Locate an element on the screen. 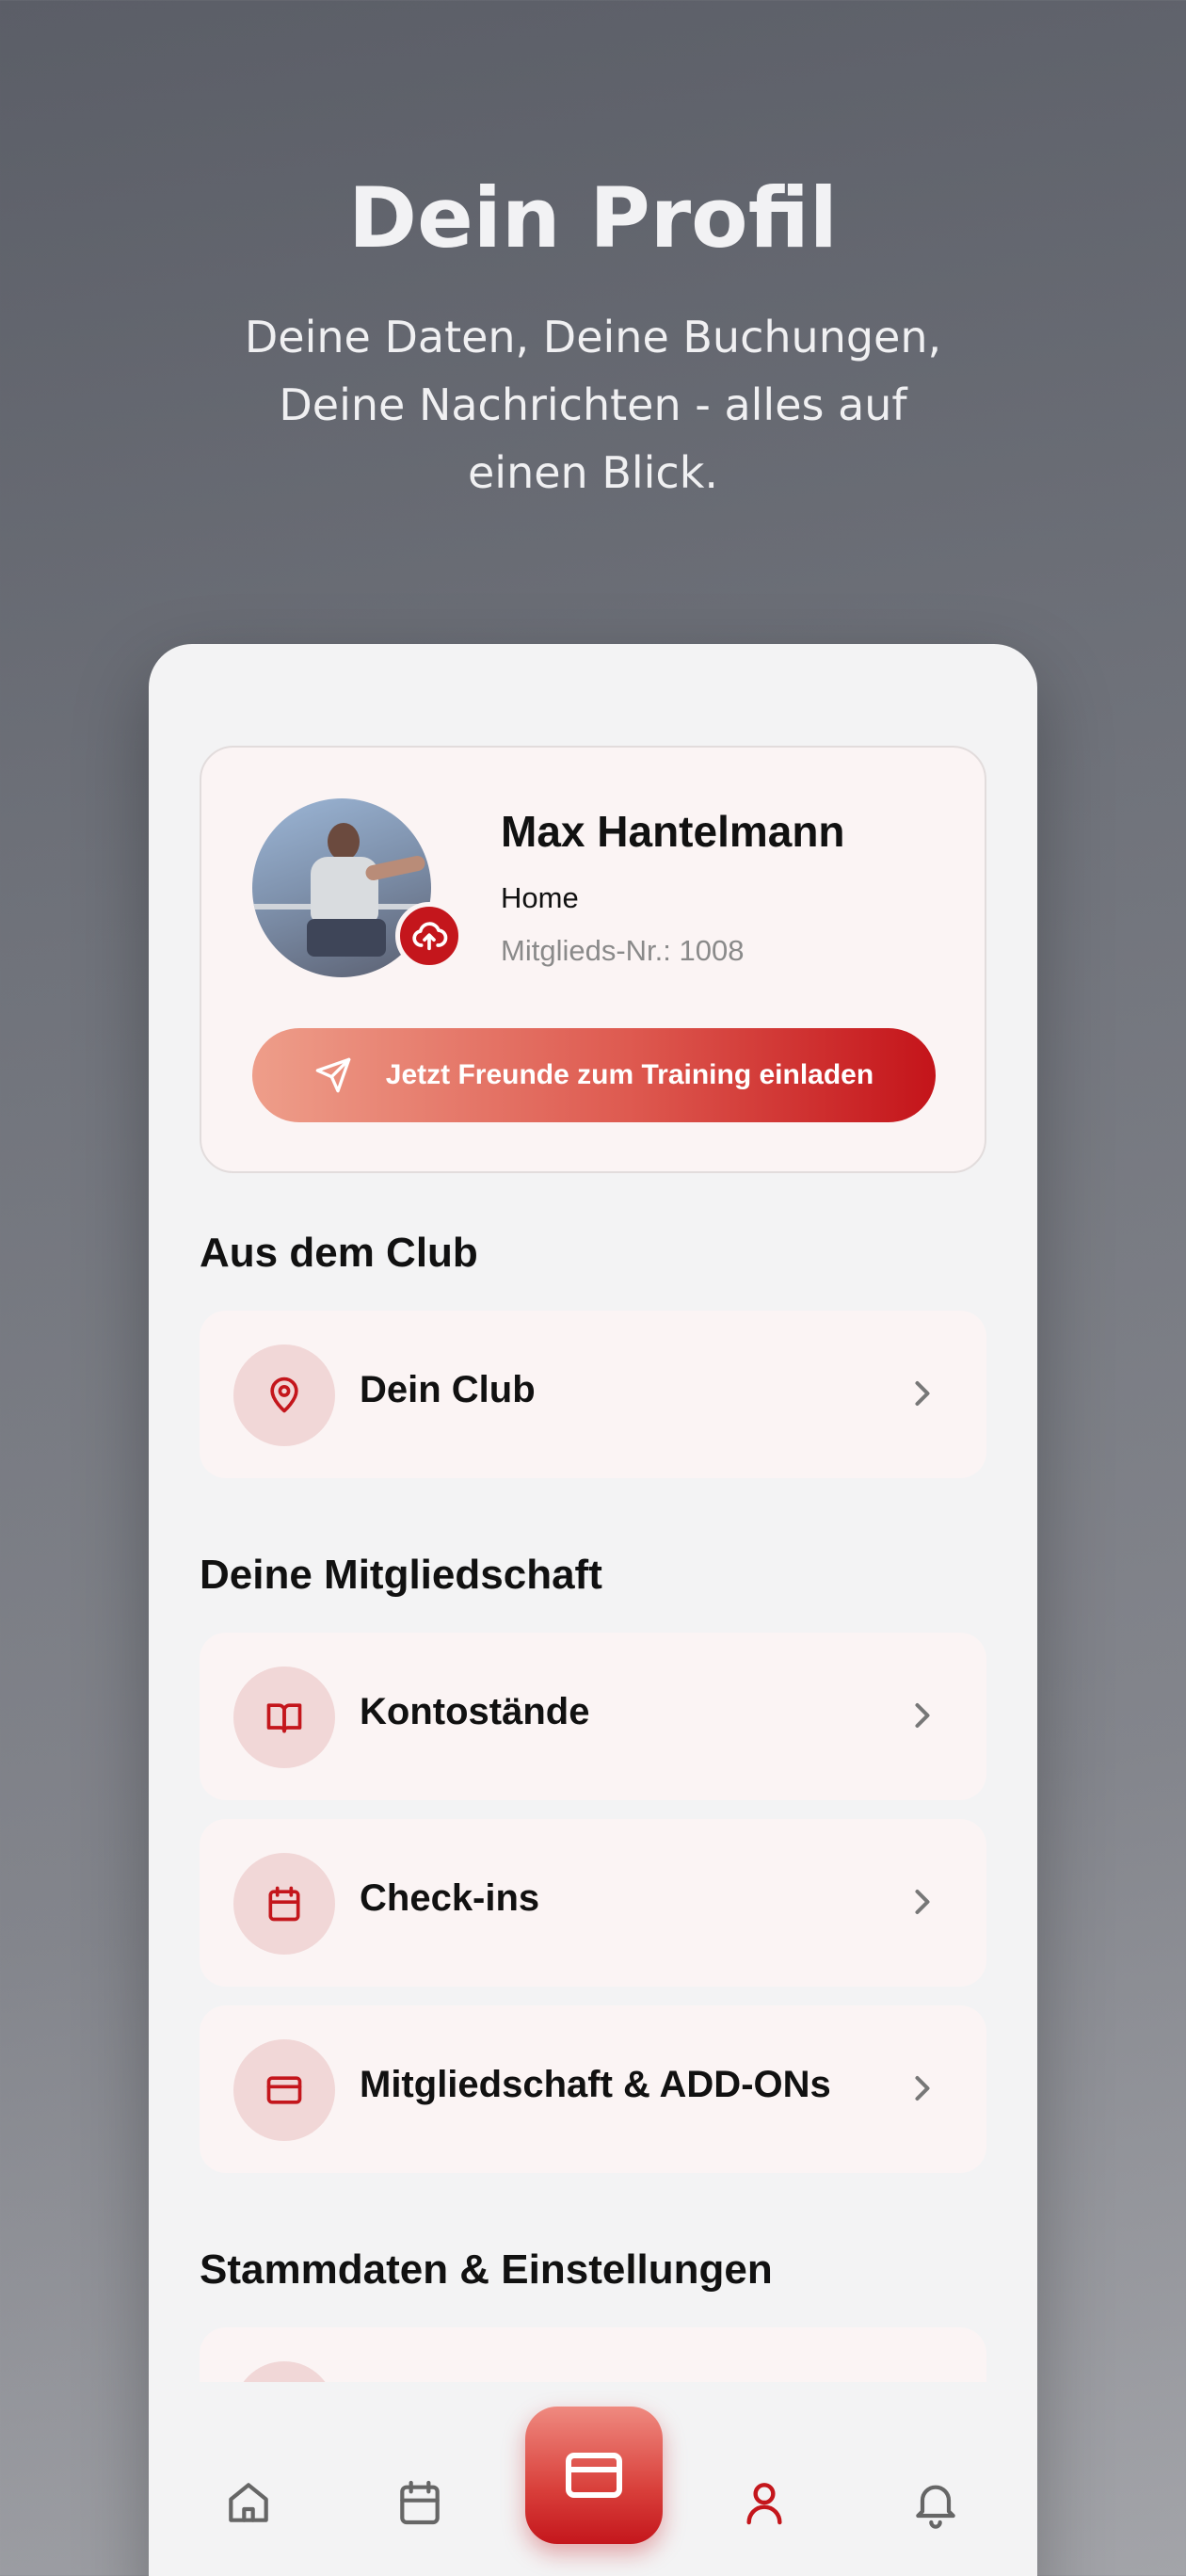 This screenshot has width=1186, height=2576. credit-card-icon is located at coordinates (284, 2090).